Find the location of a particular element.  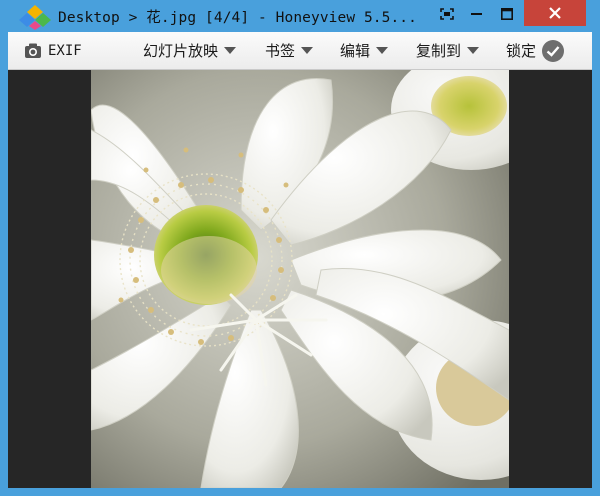

edit-label: 编辑 is located at coordinates (355, 51).